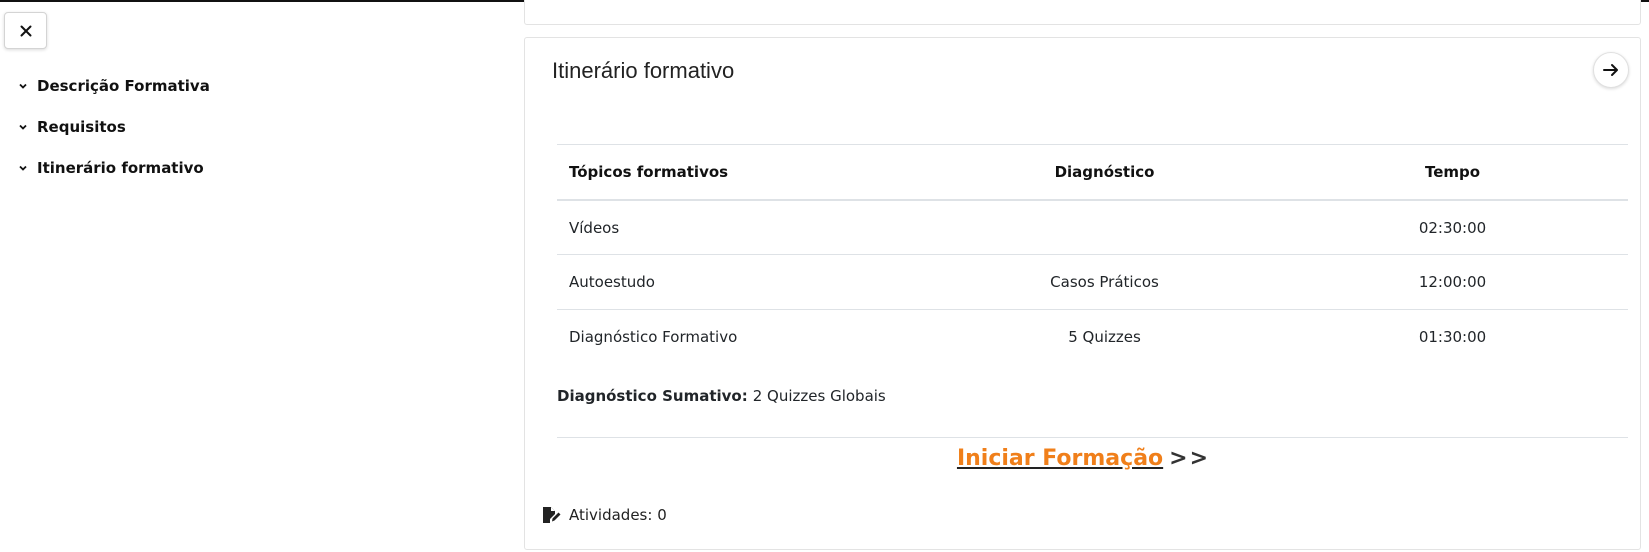  I want to click on table-row: Diagnóstico Formativo 5 Quizzes 01:30:00, so click(1092, 336).